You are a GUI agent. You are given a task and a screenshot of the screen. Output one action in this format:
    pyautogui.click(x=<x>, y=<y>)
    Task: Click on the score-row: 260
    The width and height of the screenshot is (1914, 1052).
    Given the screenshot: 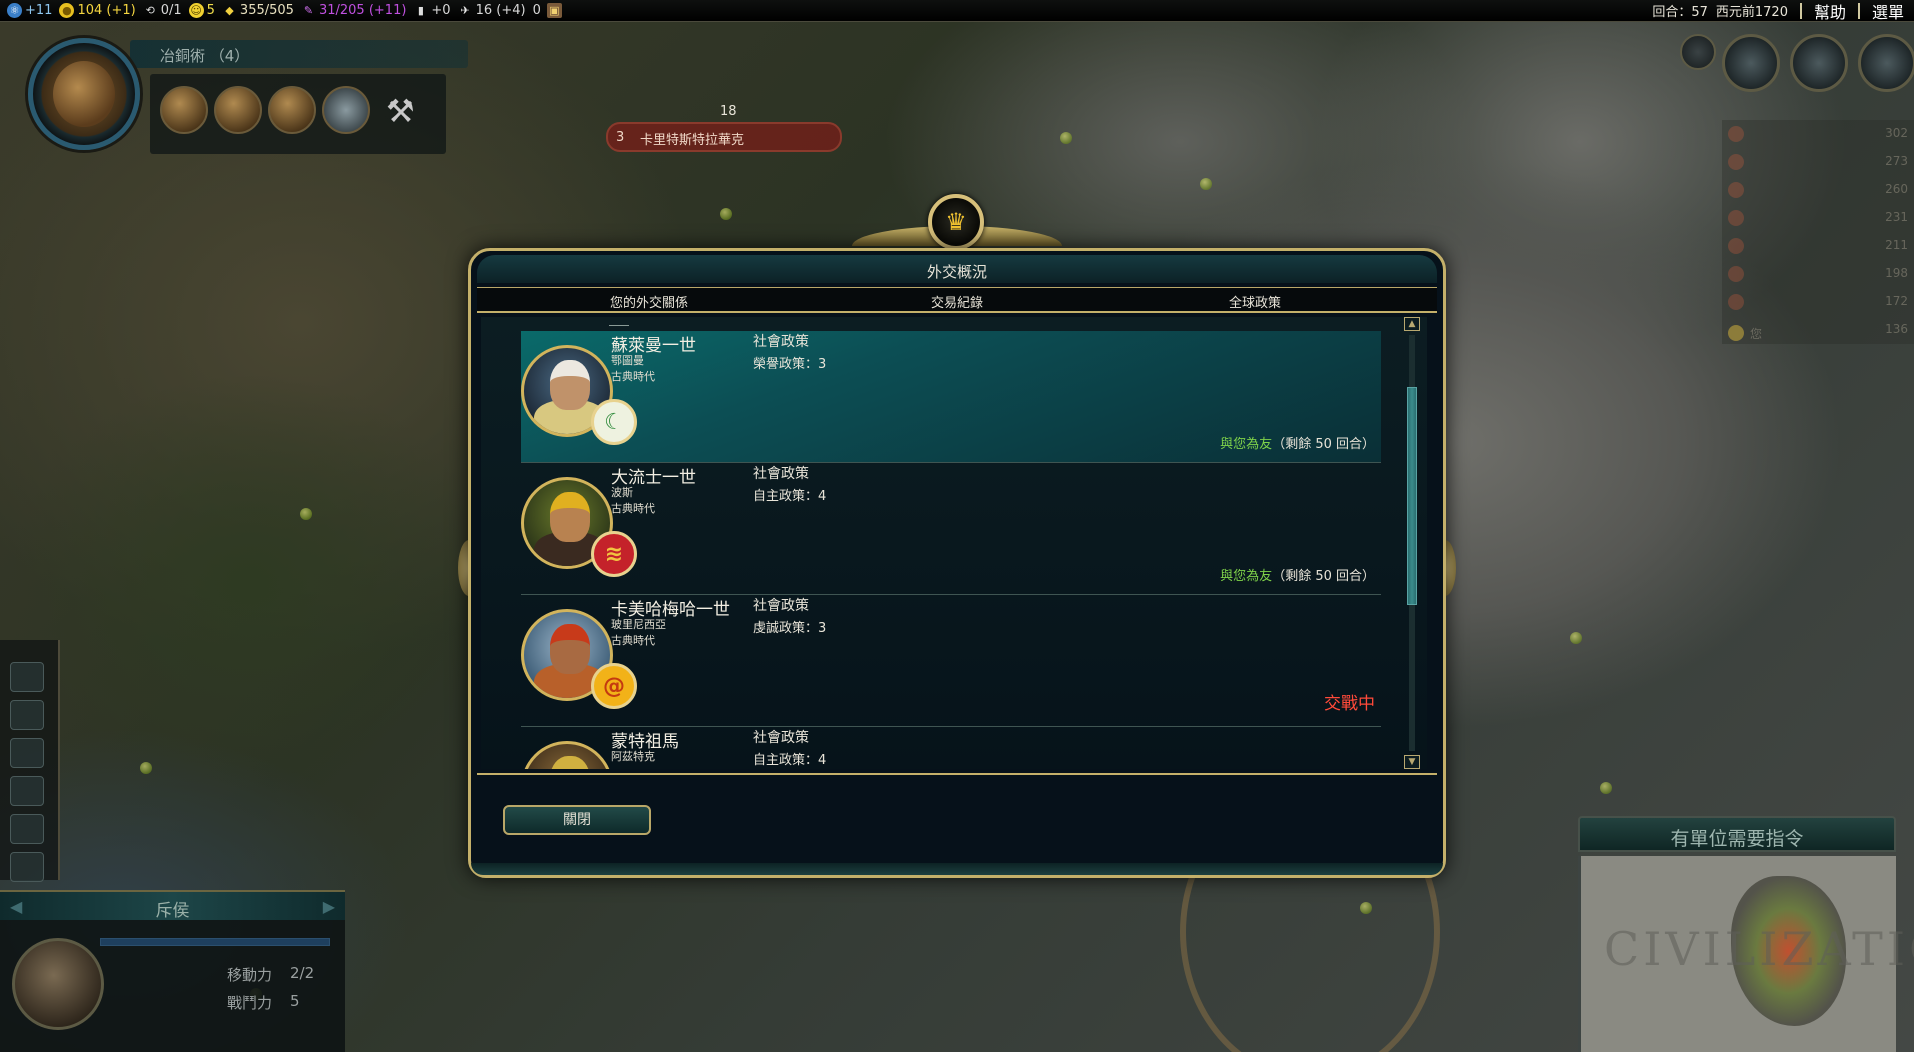 What is the action you would take?
    pyautogui.click(x=1818, y=193)
    